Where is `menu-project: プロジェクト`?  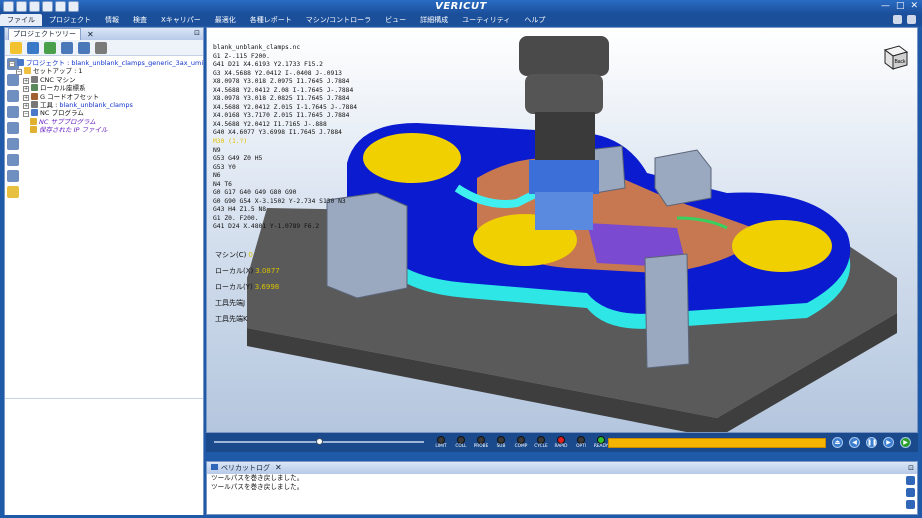
menu-project: プロジェクト is located at coordinates (70, 20).